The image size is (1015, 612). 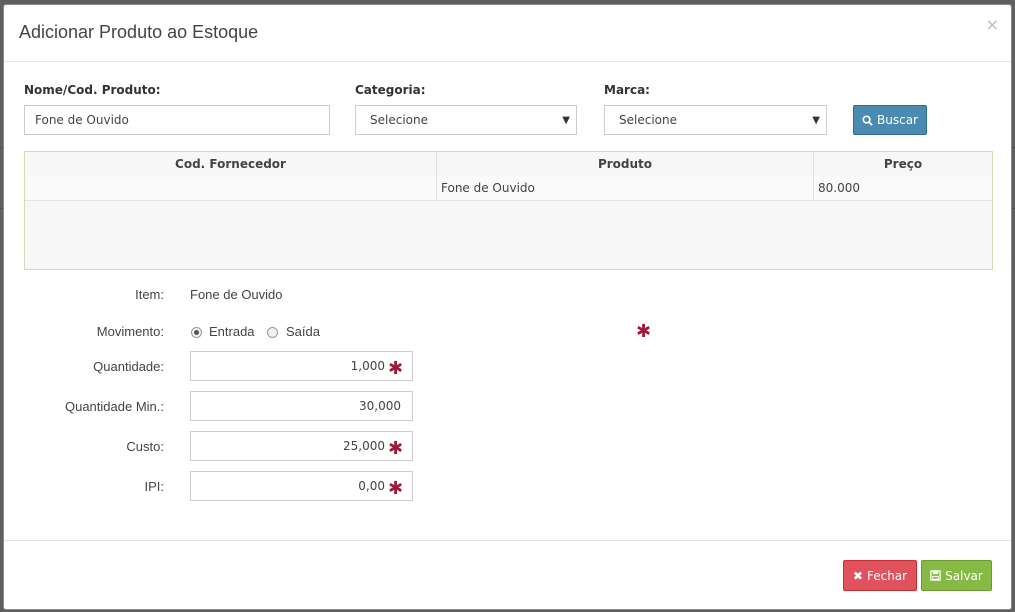 What do you see at coordinates (648, 120) in the screenshot?
I see `brand-select-value: Selecione` at bounding box center [648, 120].